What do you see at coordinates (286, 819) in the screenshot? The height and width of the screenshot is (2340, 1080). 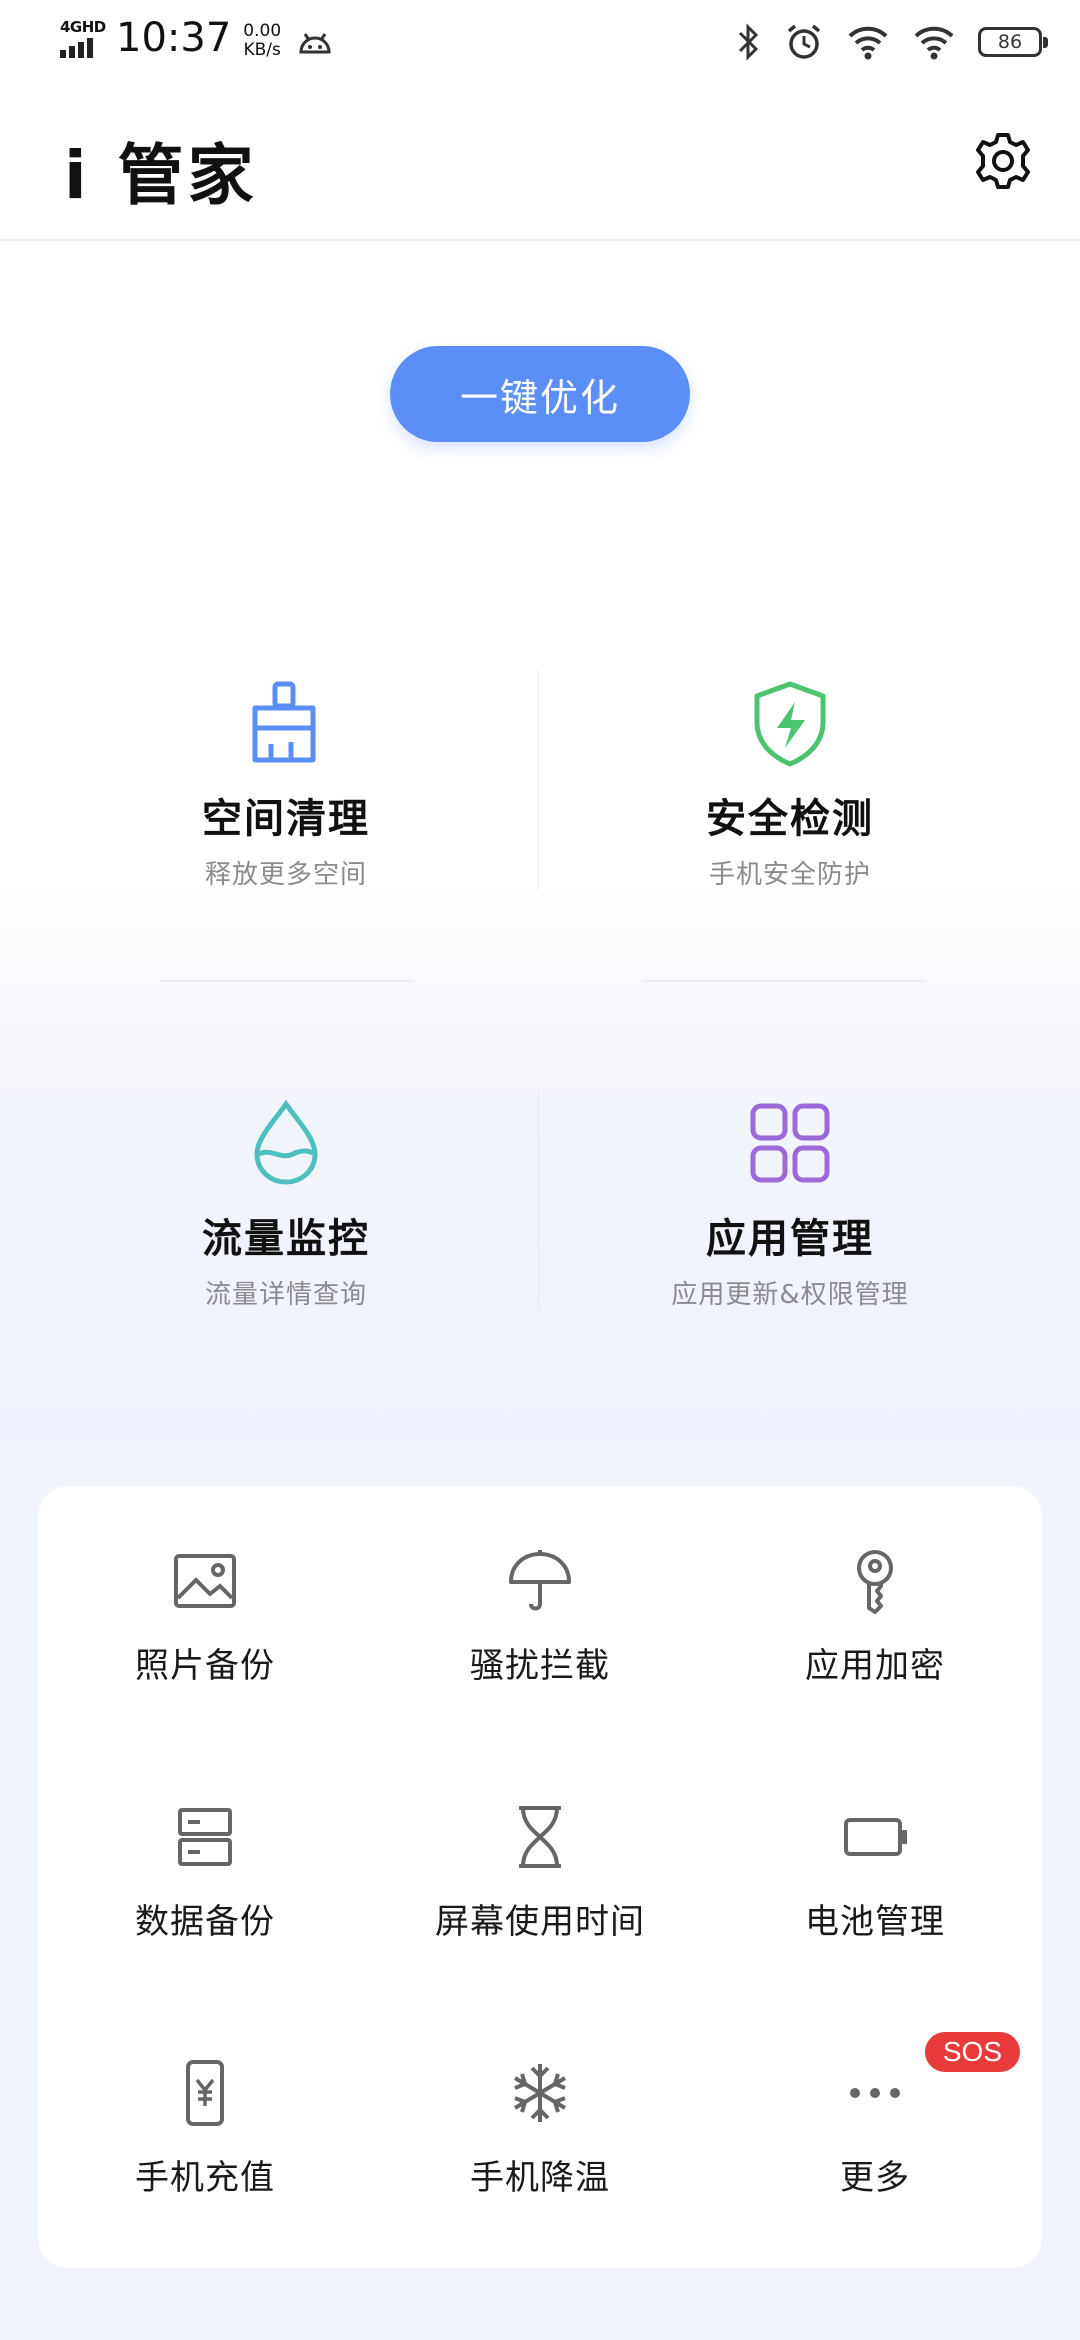 I see `feature-title: 空间清理` at bounding box center [286, 819].